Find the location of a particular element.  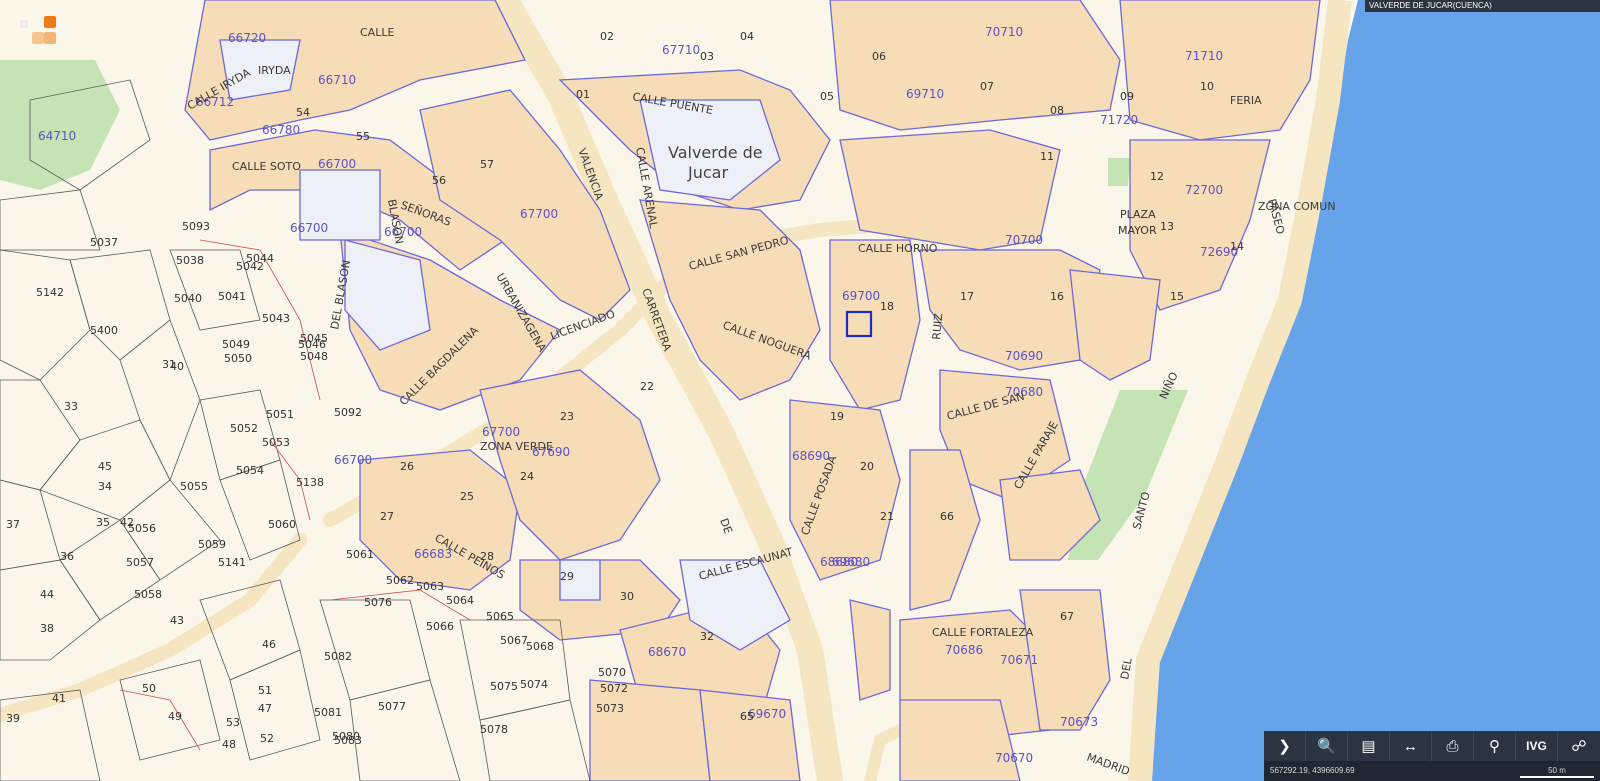

zone-label: 70670 is located at coordinates (1014, 758).